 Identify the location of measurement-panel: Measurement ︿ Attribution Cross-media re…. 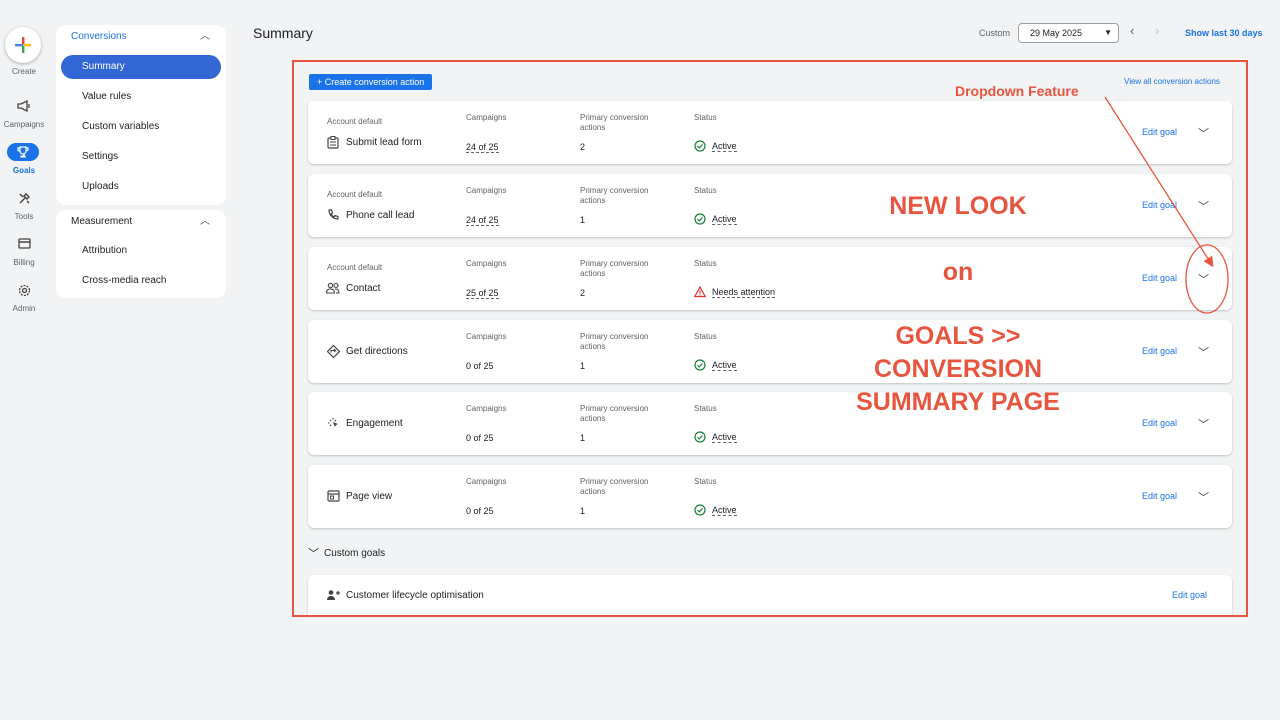
(141, 254).